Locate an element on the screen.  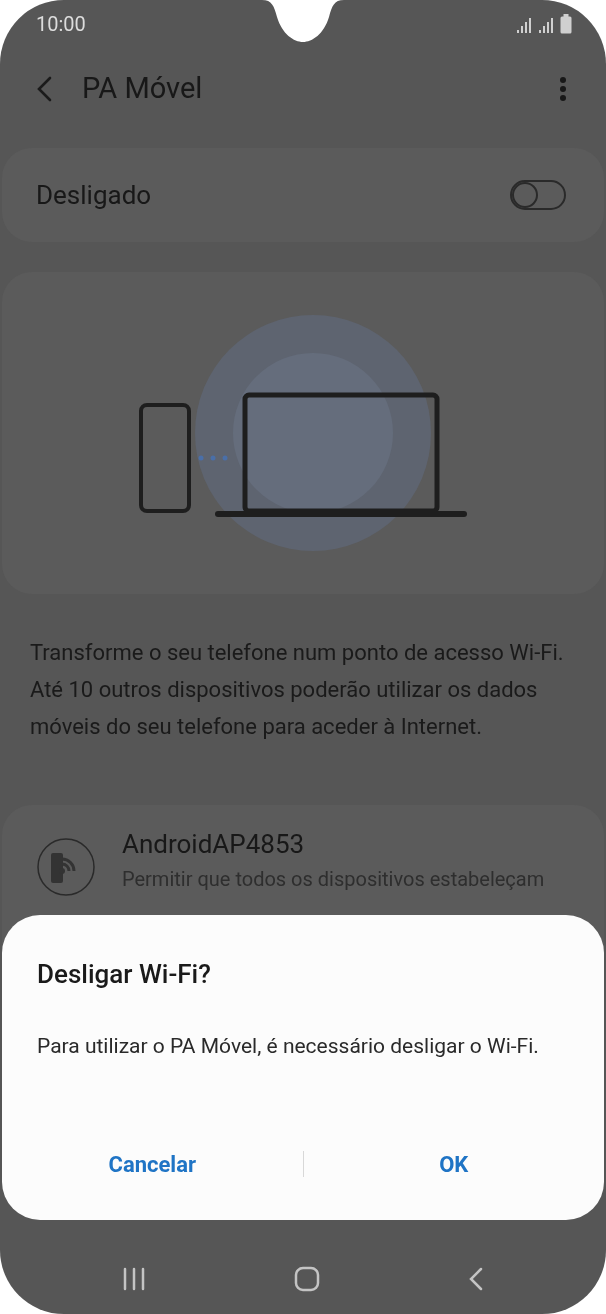
hotspot-icon is located at coordinates (66, 867).